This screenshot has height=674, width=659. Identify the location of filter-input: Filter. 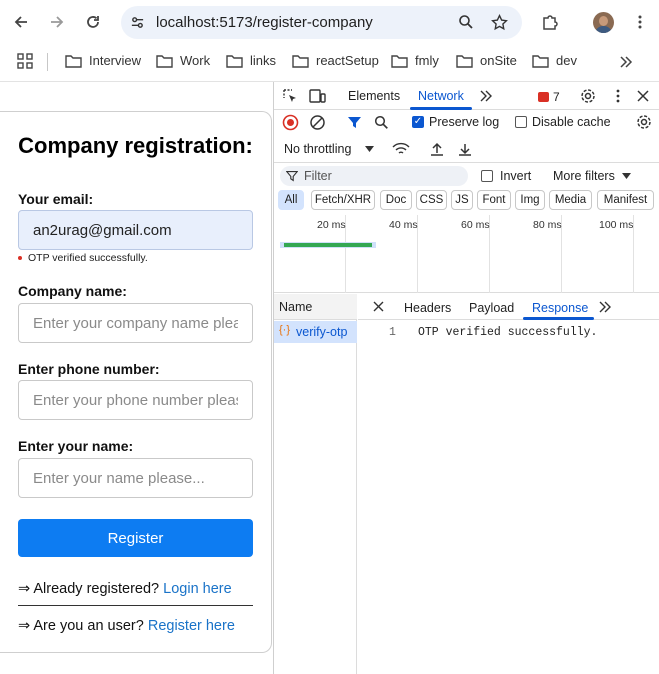
(374, 176).